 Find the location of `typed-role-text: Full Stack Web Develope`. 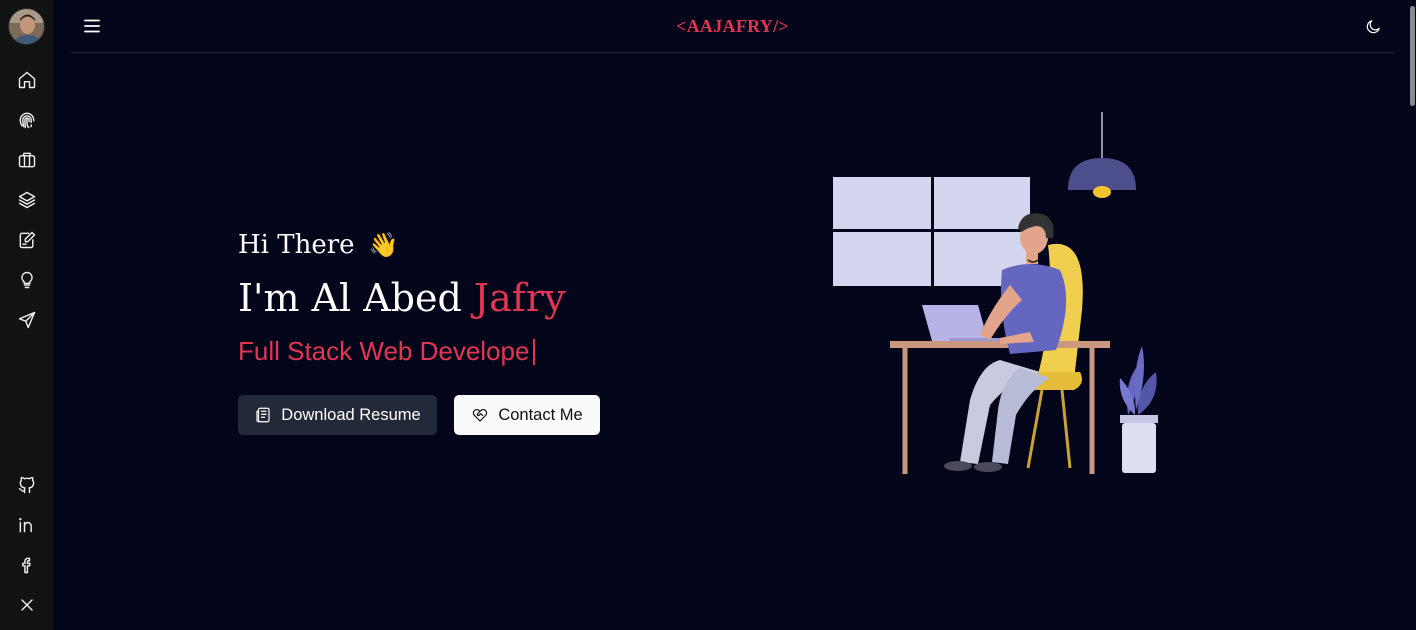

typed-role-text: Full Stack Web Develope is located at coordinates (384, 351).